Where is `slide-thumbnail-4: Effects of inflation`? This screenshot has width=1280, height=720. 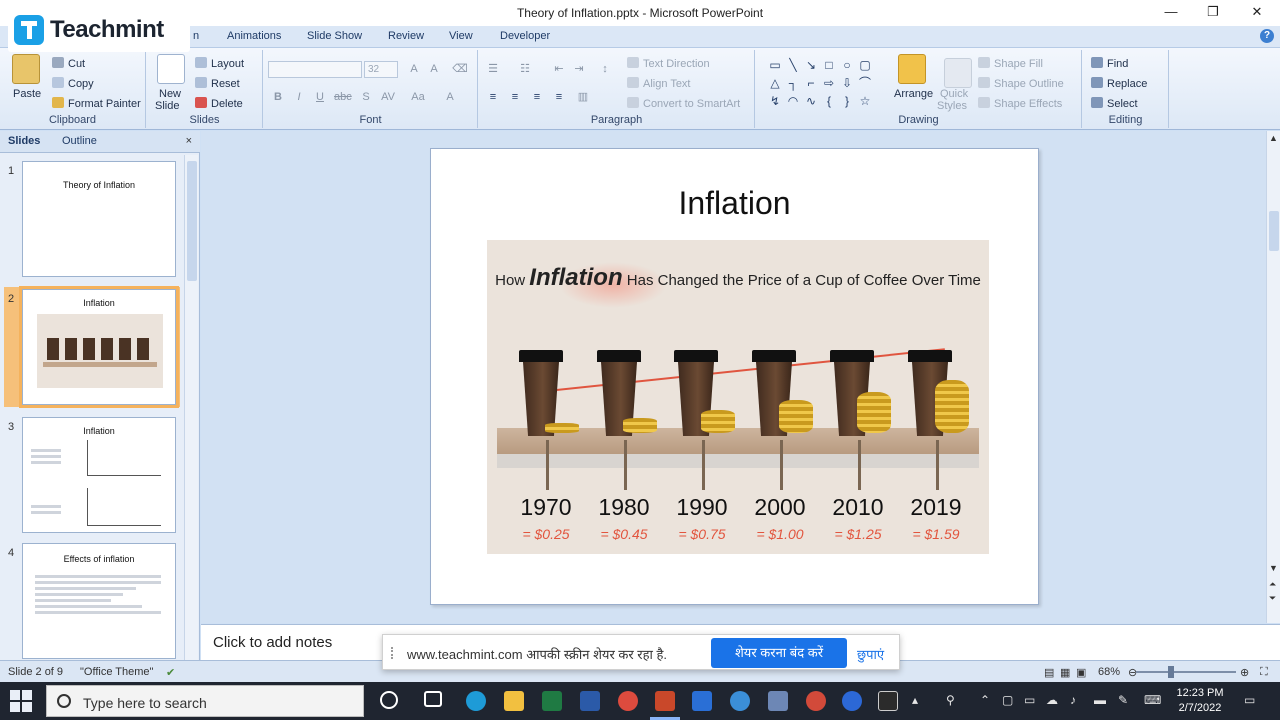
slide-thumbnail-4: Effects of inflation is located at coordinates (99, 601).